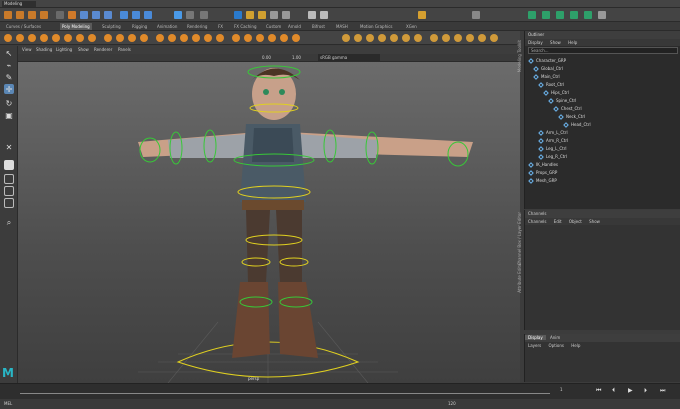  I want to click on render-view-icon, so click(238, 15).